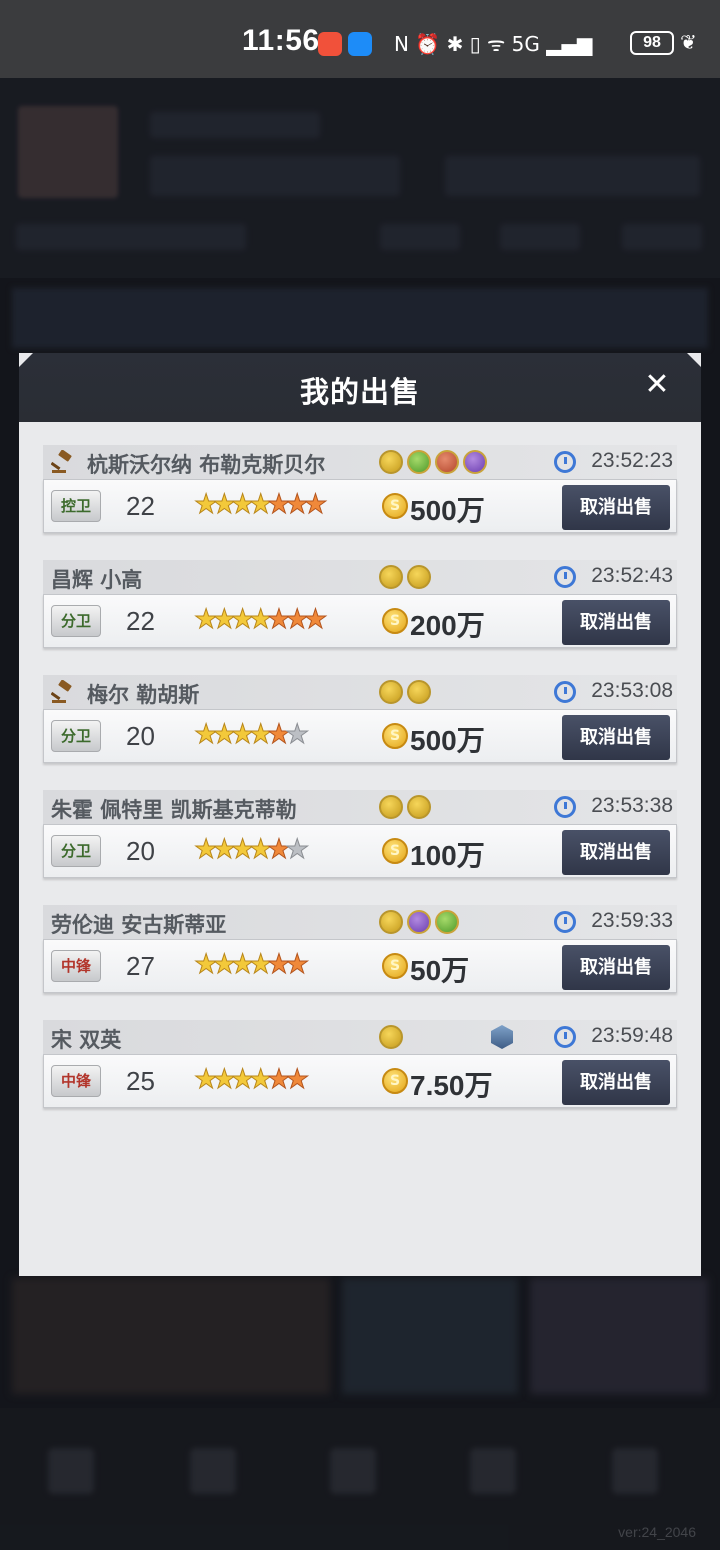 The height and width of the screenshot is (1550, 720). Describe the element at coordinates (360, 922) in the screenshot. I see `listing-header: 劳伦迪 安古斯蒂亚 23:59:33` at that location.